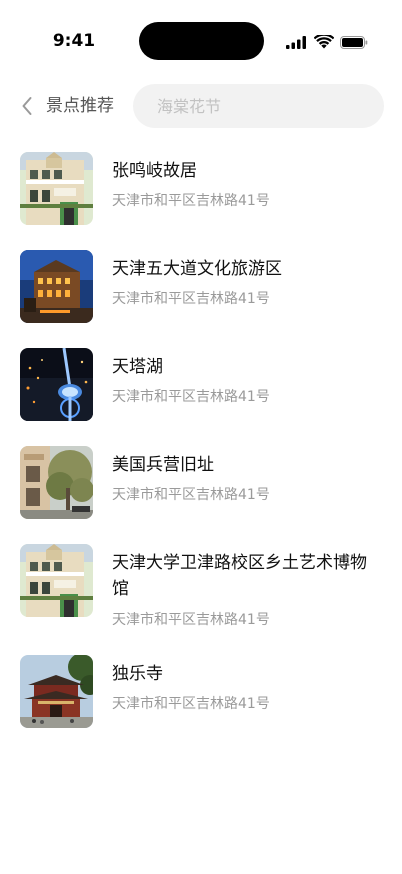 The image size is (402, 874). I want to click on cellular-signal-icon, so click(296, 42).